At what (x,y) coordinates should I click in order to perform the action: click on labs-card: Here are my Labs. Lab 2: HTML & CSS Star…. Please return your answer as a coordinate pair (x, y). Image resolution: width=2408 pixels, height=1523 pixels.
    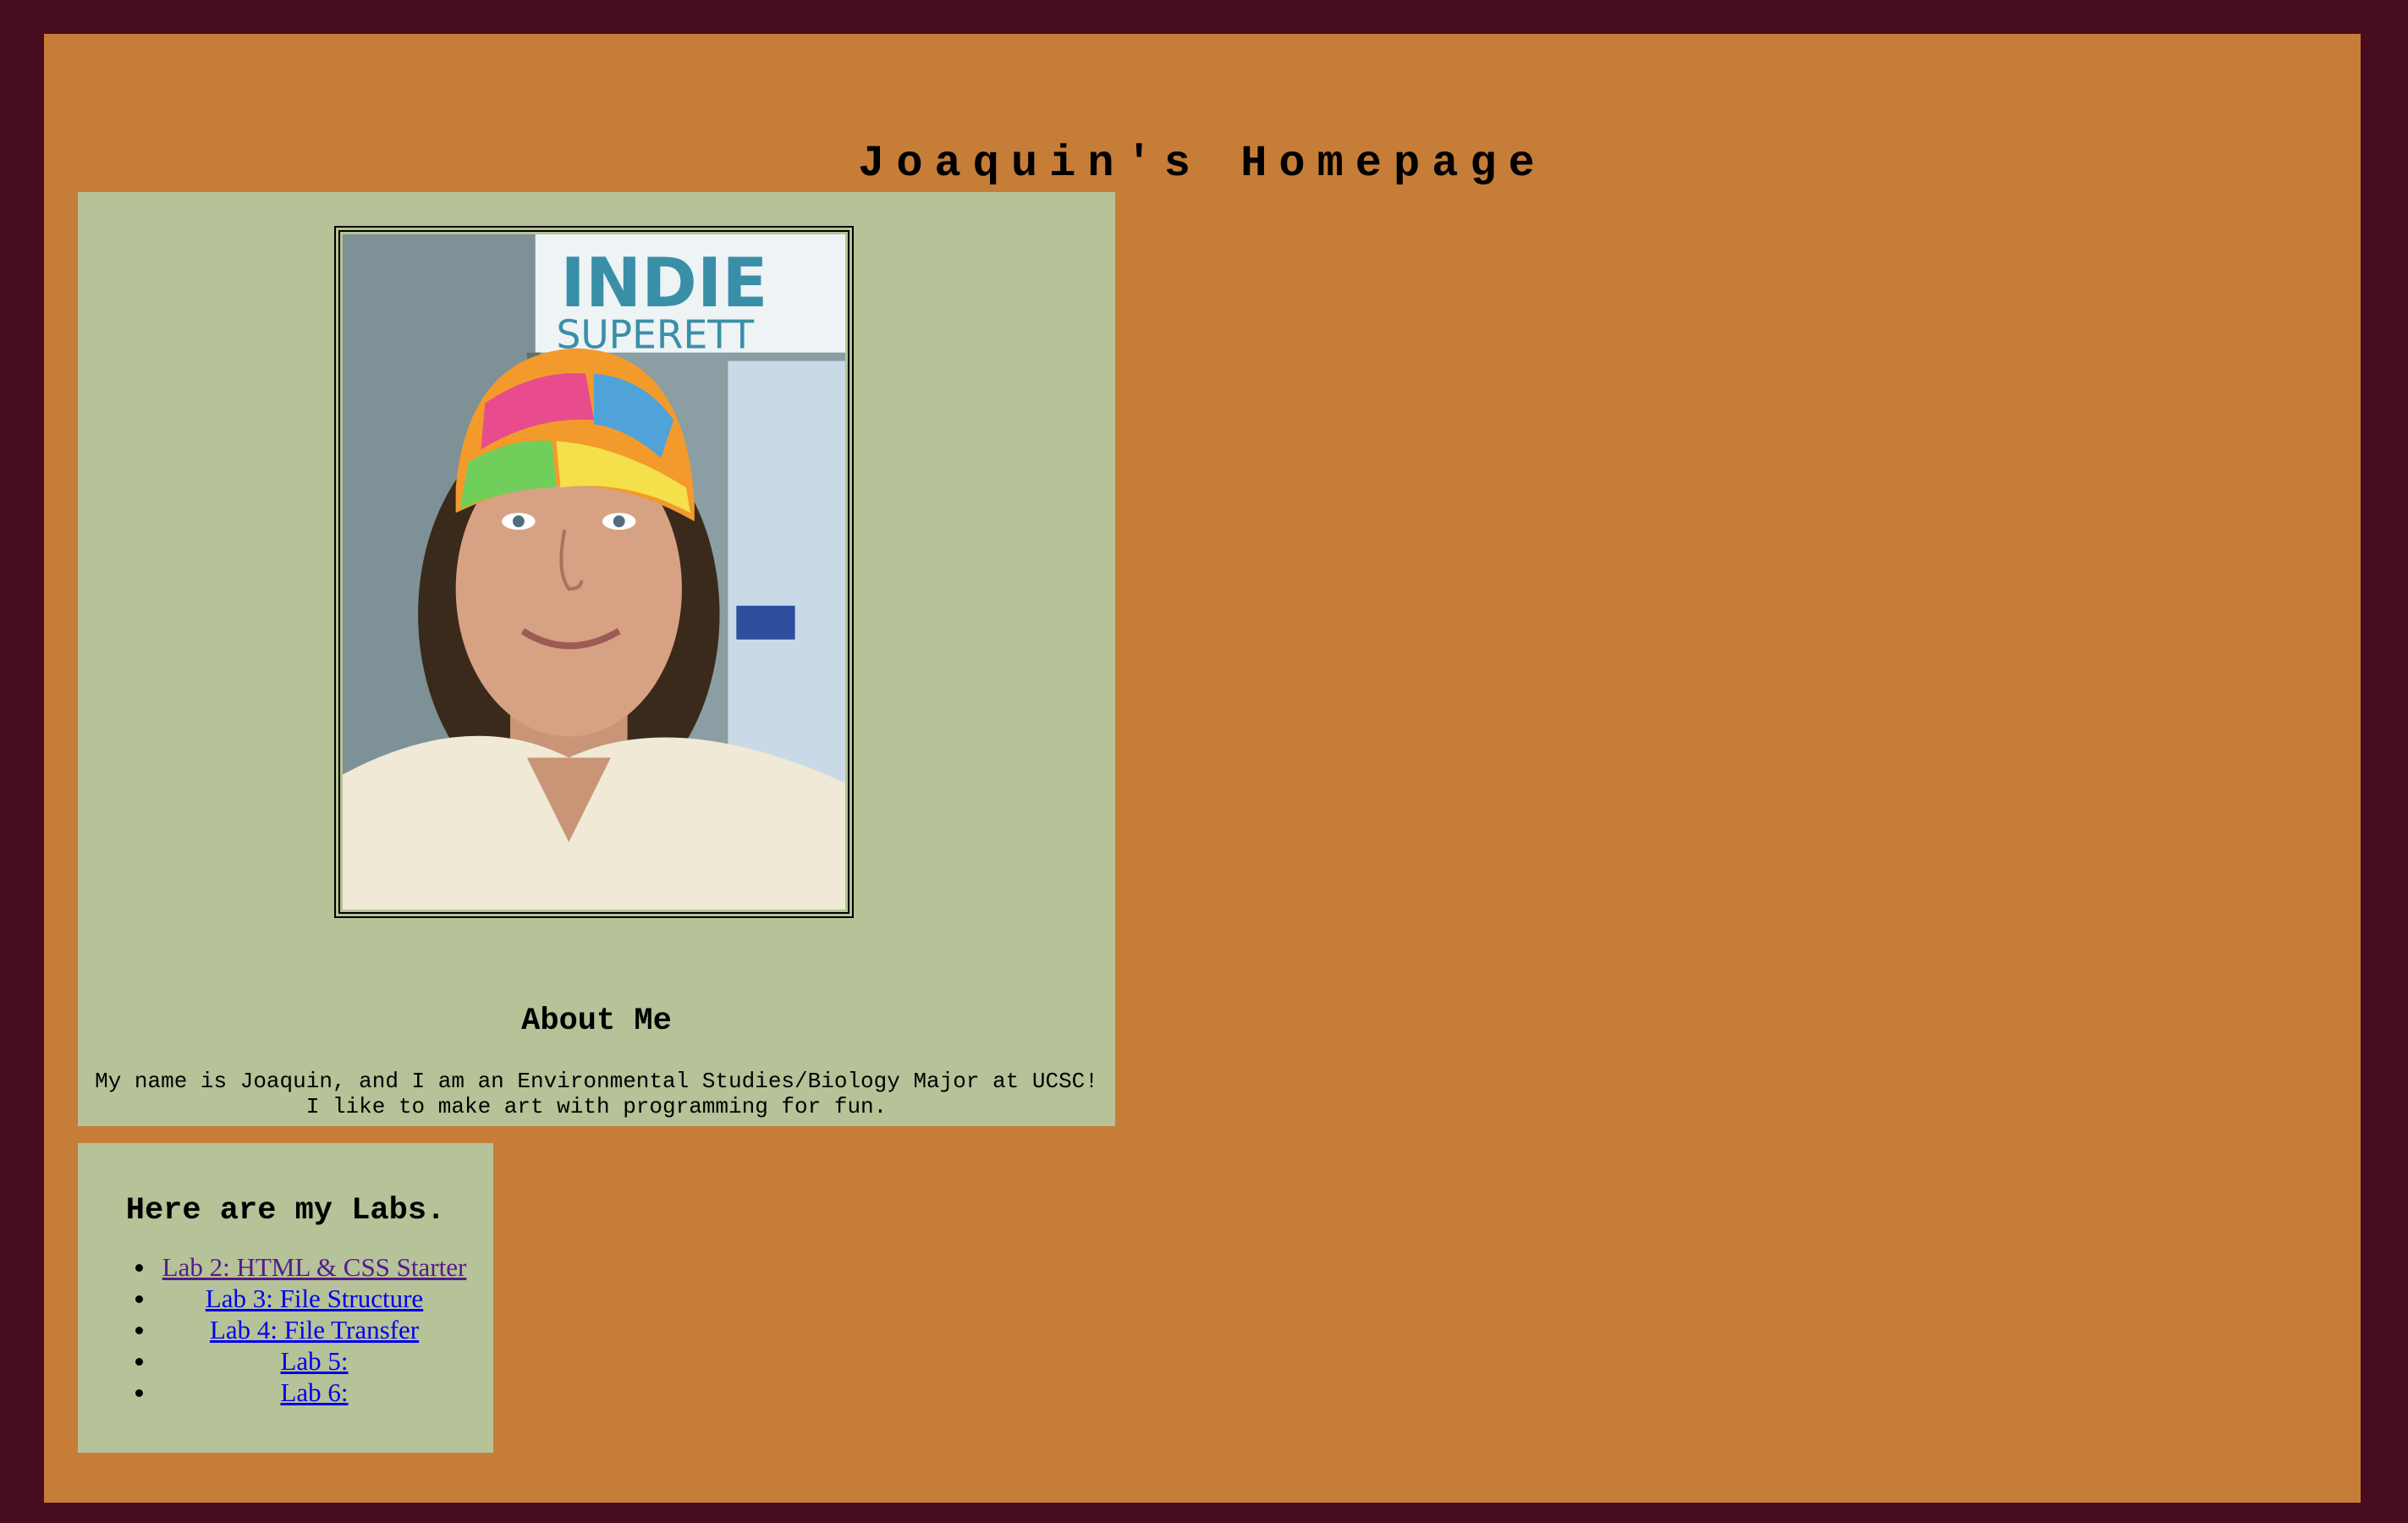
    Looking at the image, I should click on (285, 1298).